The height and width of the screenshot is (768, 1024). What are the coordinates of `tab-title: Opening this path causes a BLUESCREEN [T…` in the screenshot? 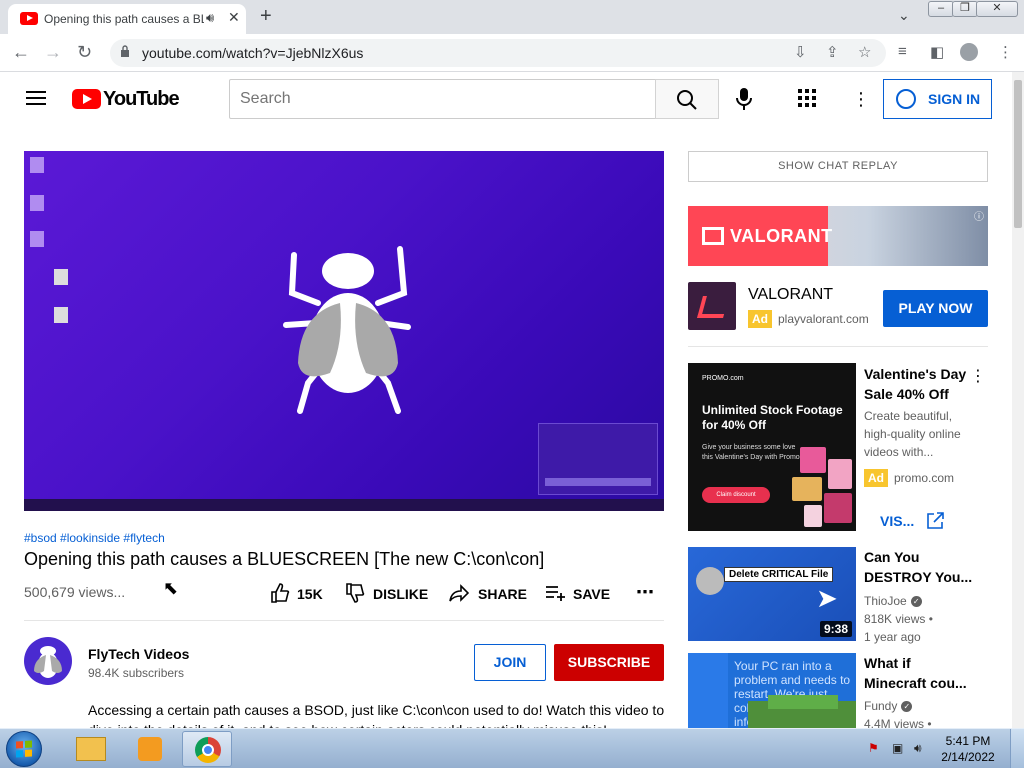 It's located at (124, 19).